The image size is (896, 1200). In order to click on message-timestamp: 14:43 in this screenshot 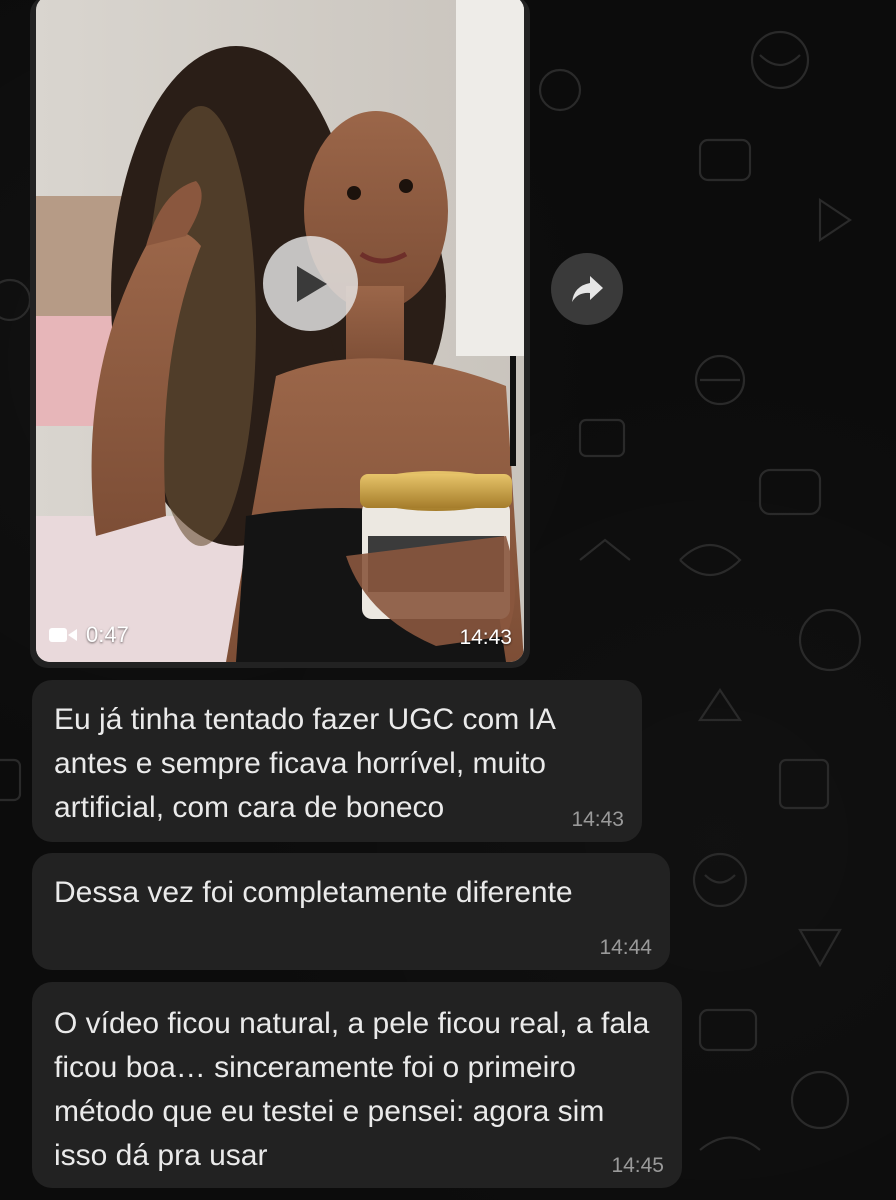, I will do `click(597, 819)`.